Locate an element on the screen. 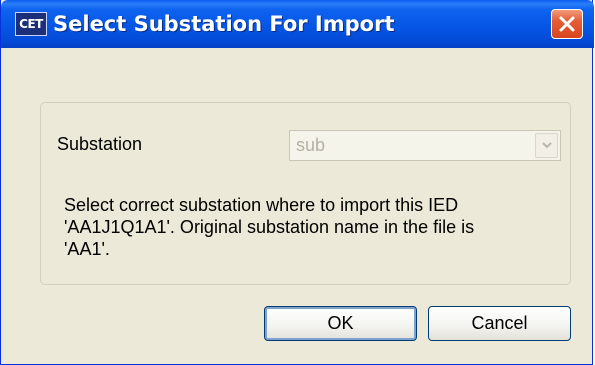  ok-button: OK is located at coordinates (340, 323).